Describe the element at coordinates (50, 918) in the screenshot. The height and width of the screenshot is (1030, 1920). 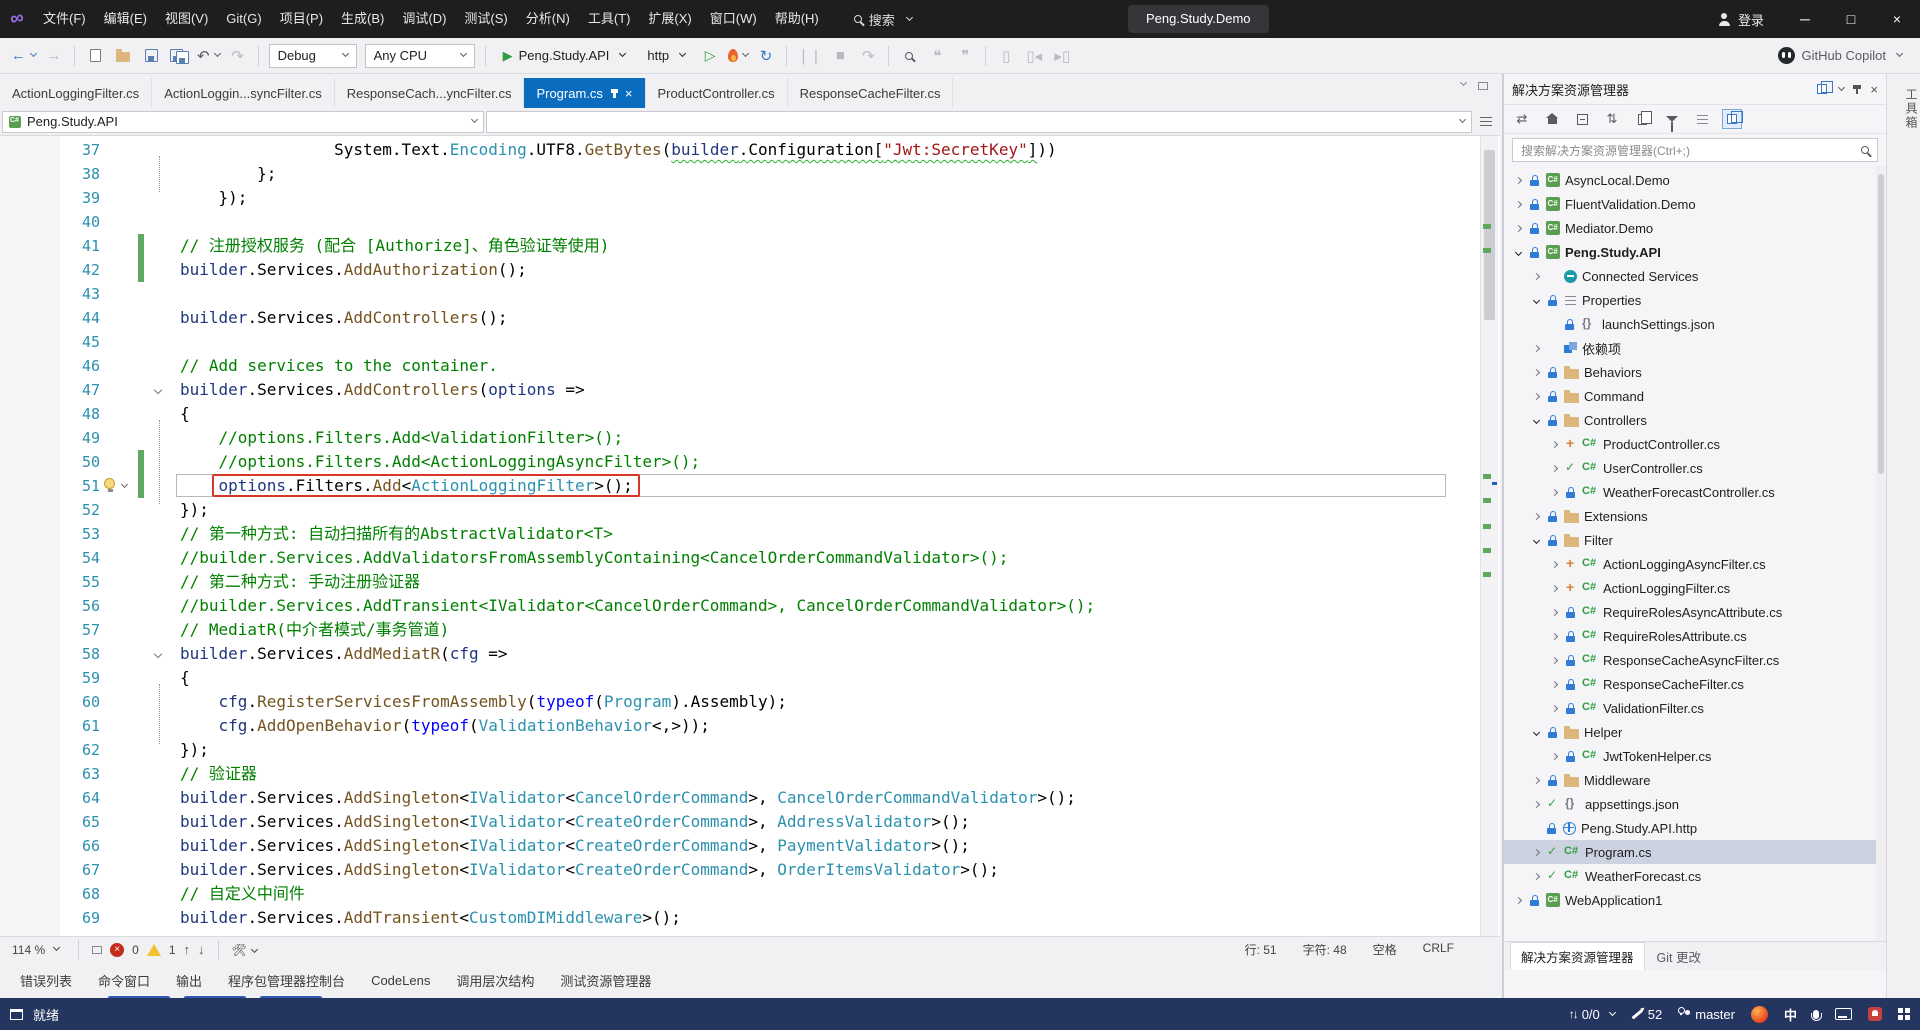
I see `line-number: 69` at that location.